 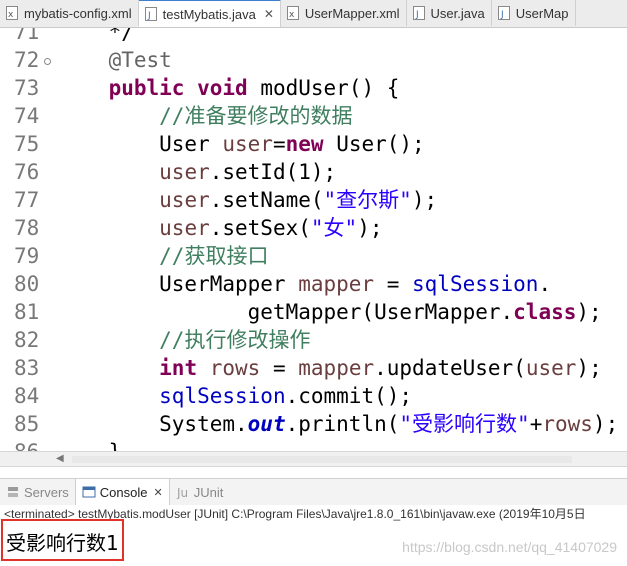 I want to click on code-text: int rows = mapper.updateUser(user);, so click(x=330, y=368).